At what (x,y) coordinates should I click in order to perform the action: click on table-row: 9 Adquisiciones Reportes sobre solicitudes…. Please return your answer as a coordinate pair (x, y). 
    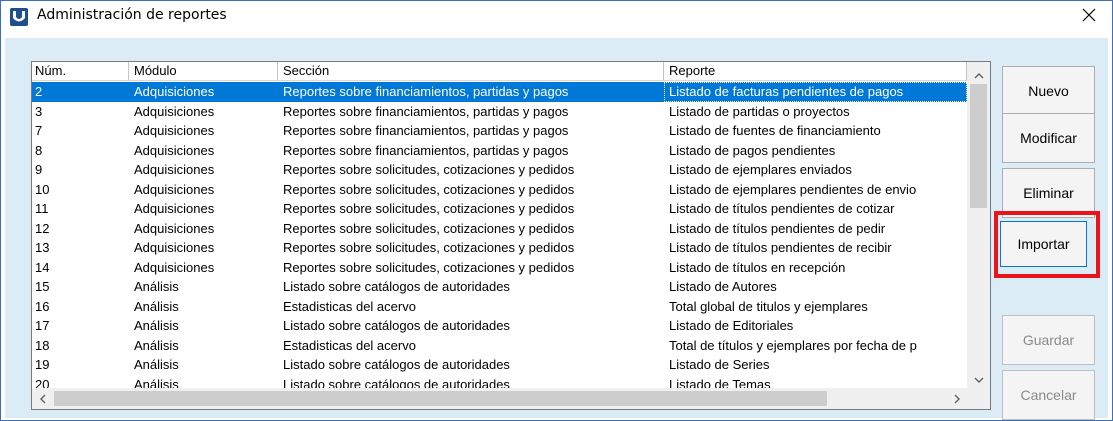
    Looking at the image, I should click on (499, 170).